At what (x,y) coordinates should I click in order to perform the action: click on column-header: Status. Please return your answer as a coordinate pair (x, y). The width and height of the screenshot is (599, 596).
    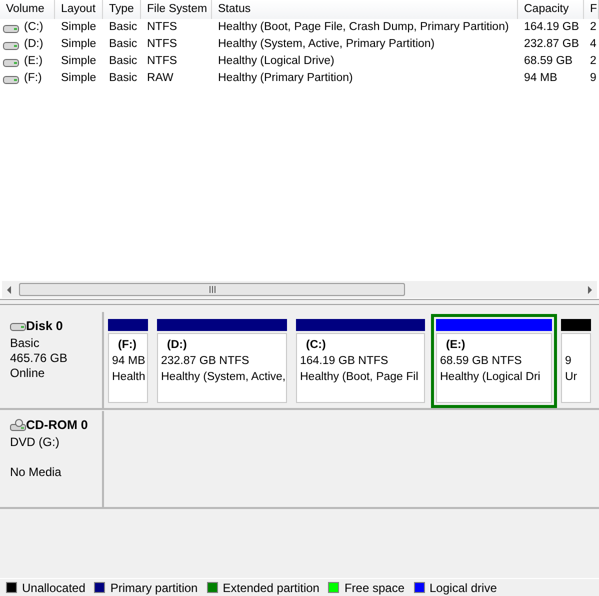
    Looking at the image, I should click on (365, 9).